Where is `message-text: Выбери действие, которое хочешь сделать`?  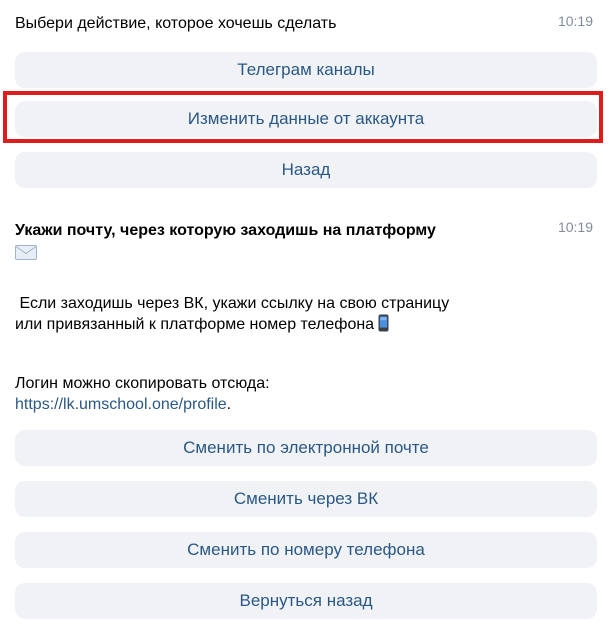 message-text: Выбери действие, которое хочешь сделать is located at coordinates (176, 23).